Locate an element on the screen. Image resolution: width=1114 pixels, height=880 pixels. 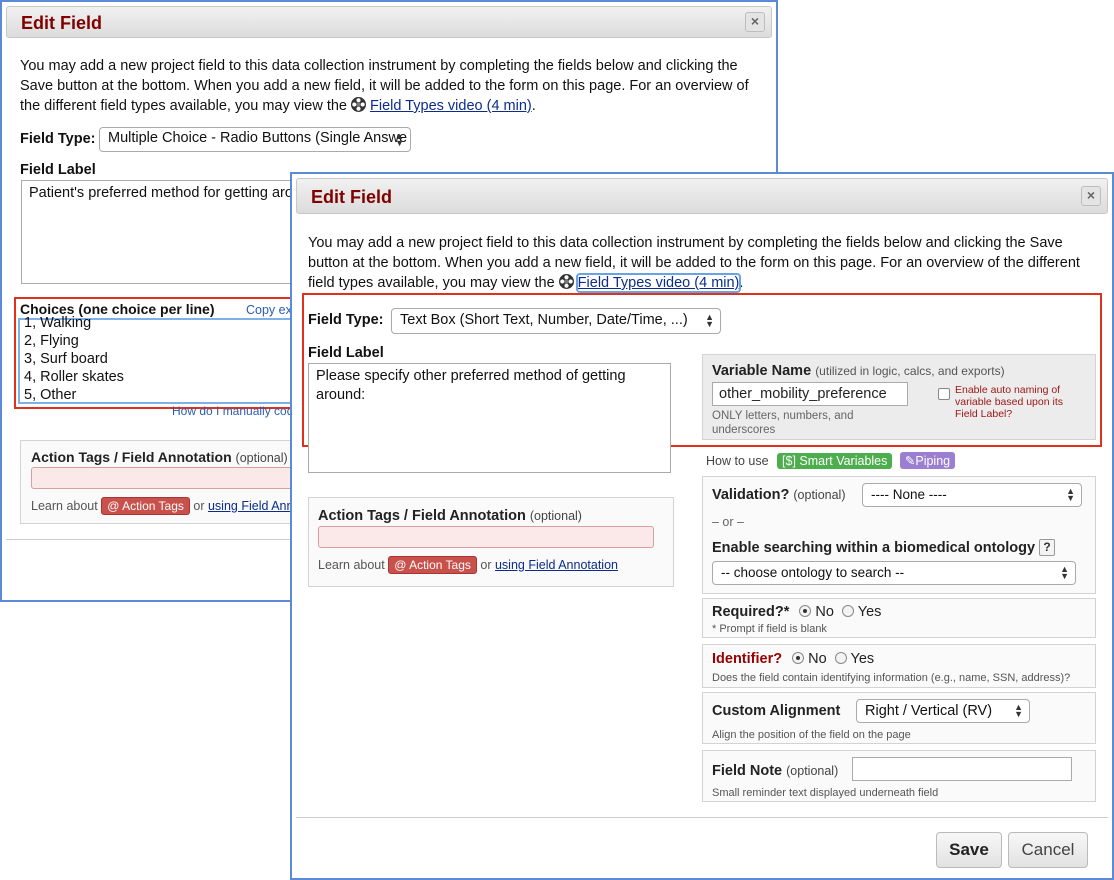
choice-item: 3, Surf board is located at coordinates (66, 359).